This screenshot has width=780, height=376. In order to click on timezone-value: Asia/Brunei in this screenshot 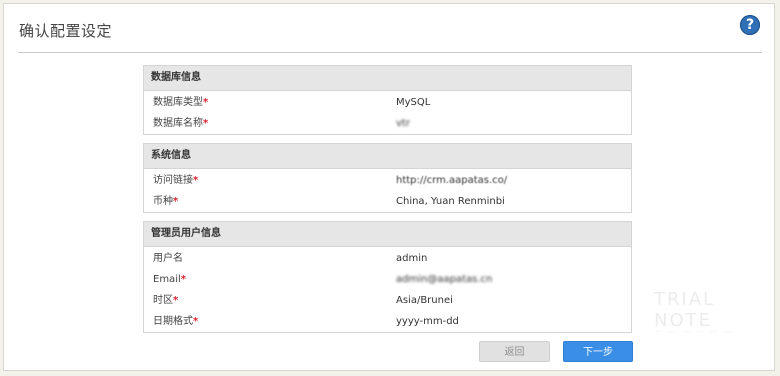, I will do `click(424, 300)`.